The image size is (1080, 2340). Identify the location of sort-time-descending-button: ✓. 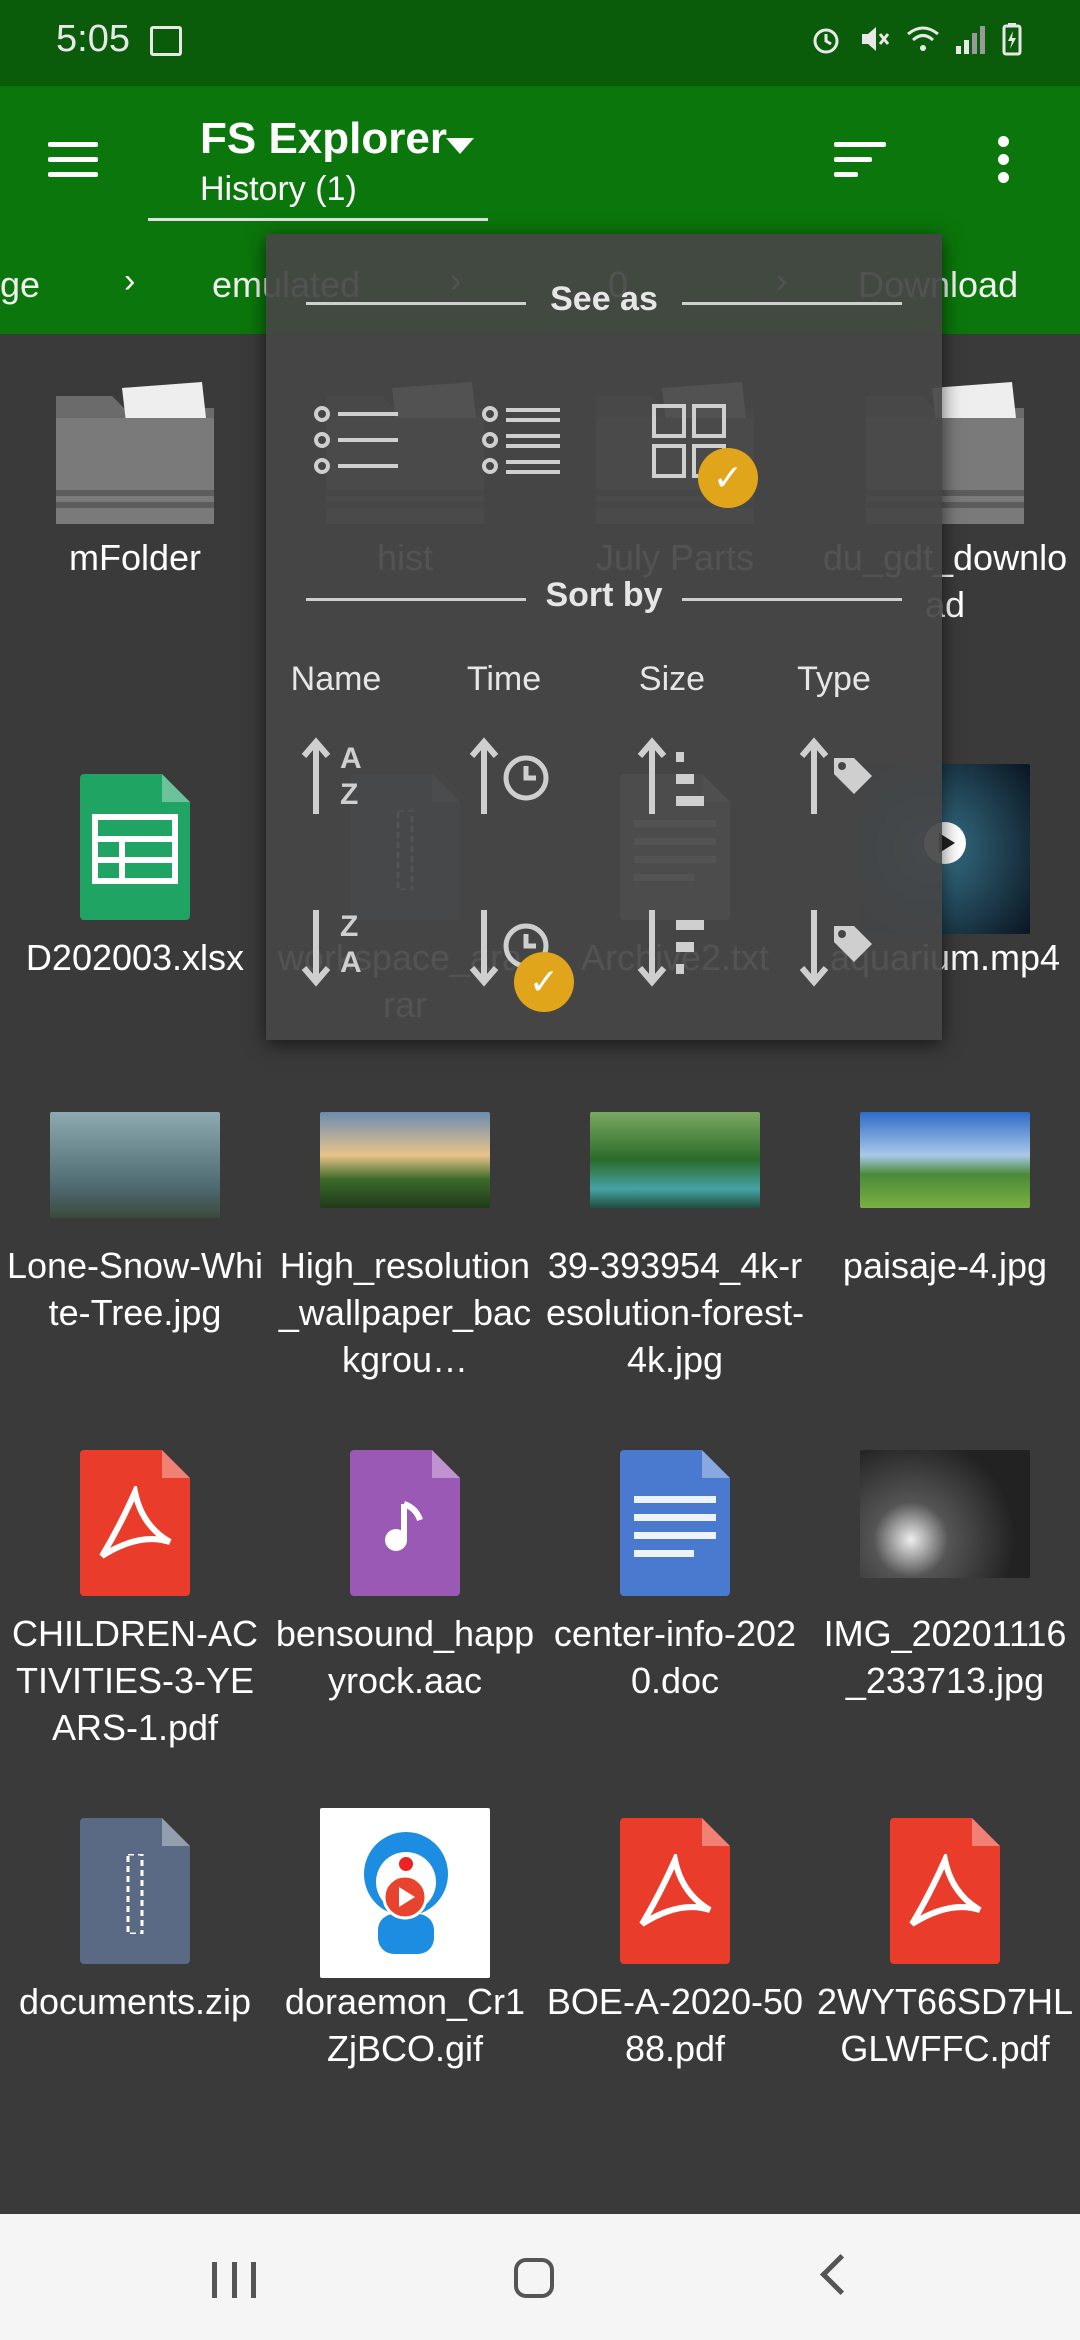
(514, 954).